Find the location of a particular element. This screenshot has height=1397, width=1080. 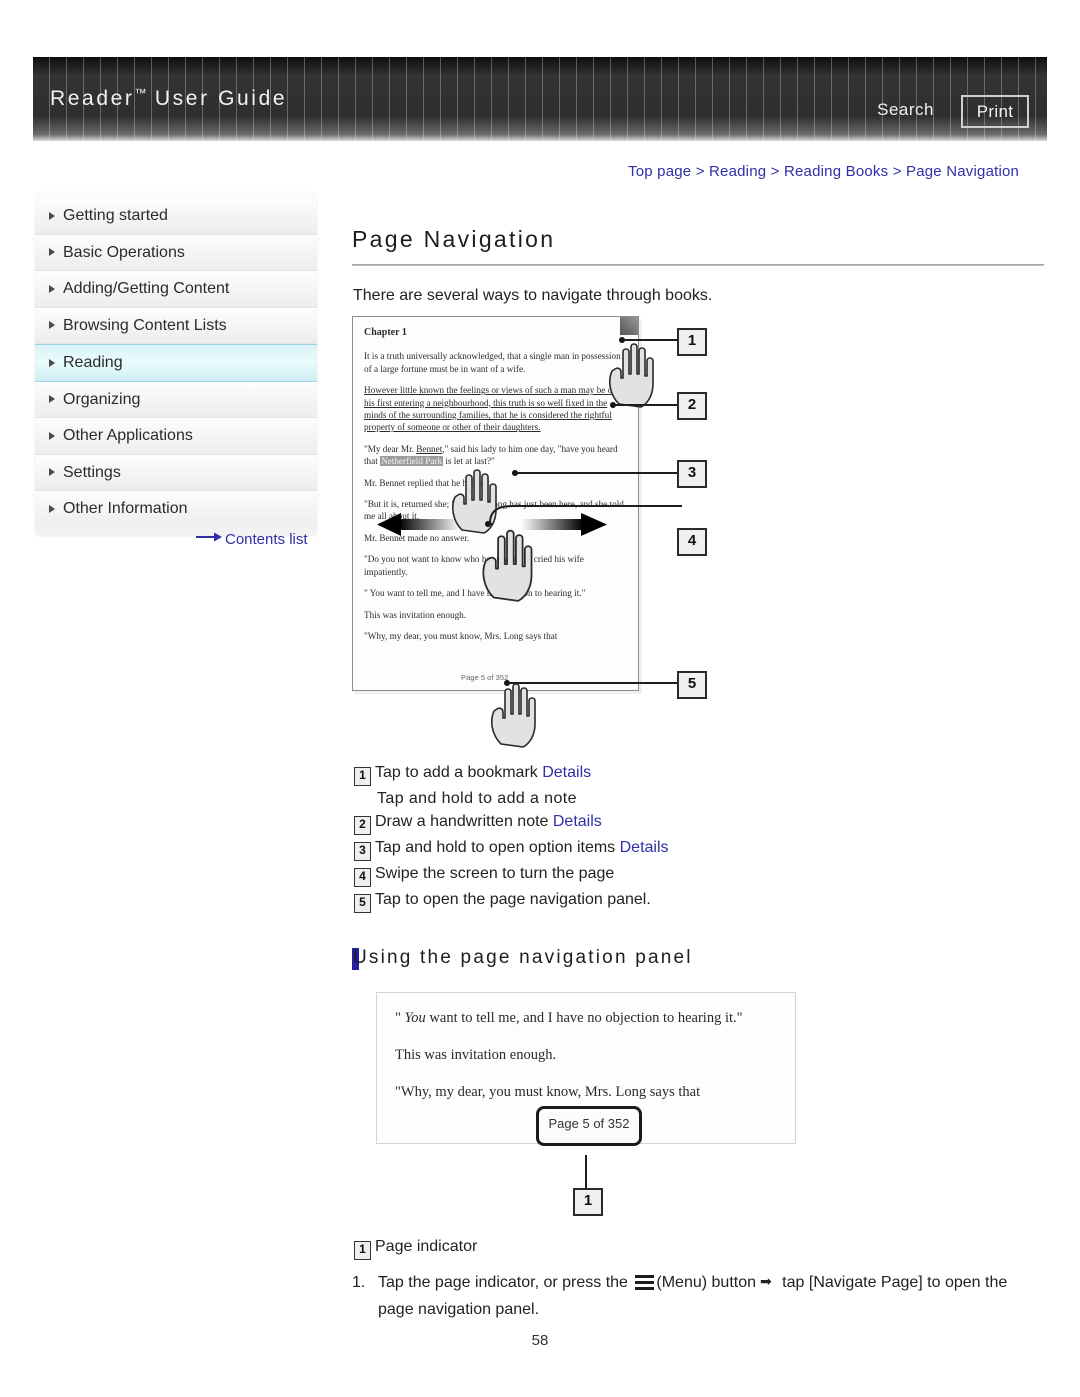

legend-row: 1 Page indicator is located at coordinates (415, 1249).